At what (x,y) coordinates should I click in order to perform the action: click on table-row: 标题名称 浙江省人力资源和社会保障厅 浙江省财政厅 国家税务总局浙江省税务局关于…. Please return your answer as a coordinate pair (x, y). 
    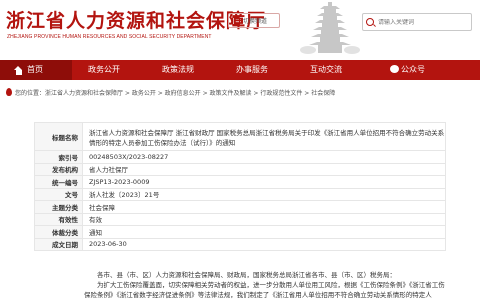
    Looking at the image, I should click on (240, 136).